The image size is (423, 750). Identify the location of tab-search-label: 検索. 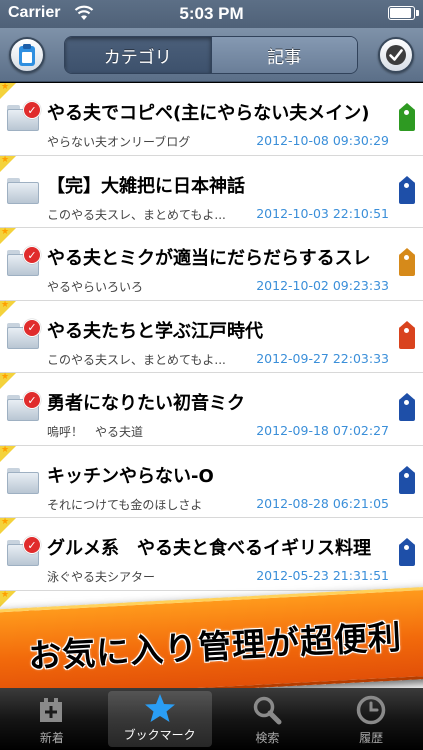
(267, 738).